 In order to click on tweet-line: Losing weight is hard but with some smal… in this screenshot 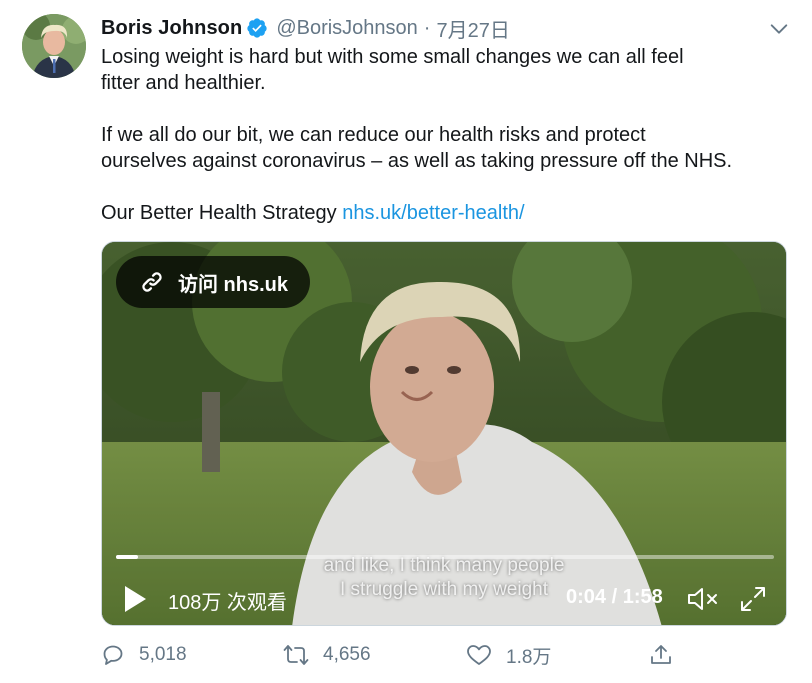, I will do `click(392, 57)`.